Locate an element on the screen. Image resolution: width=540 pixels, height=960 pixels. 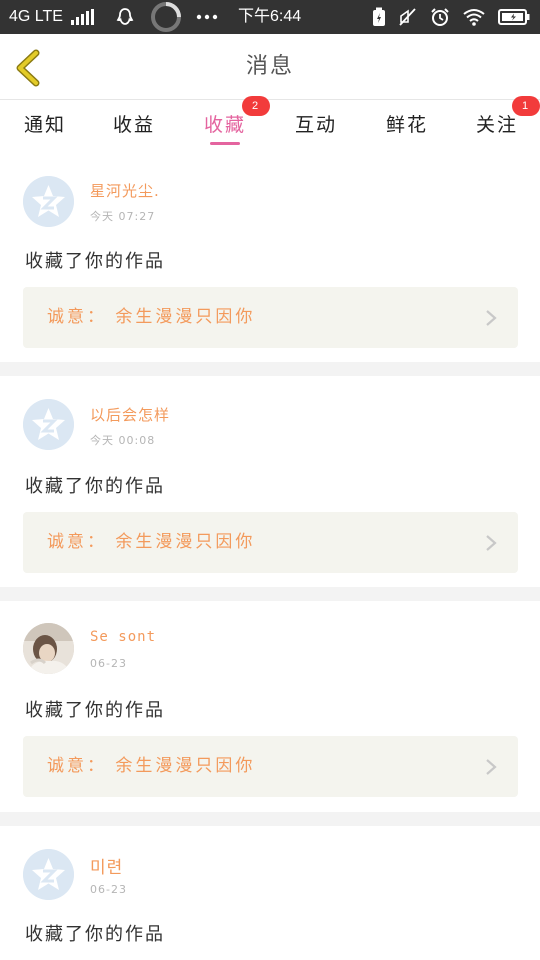
loading-icon is located at coordinates (166, 17).